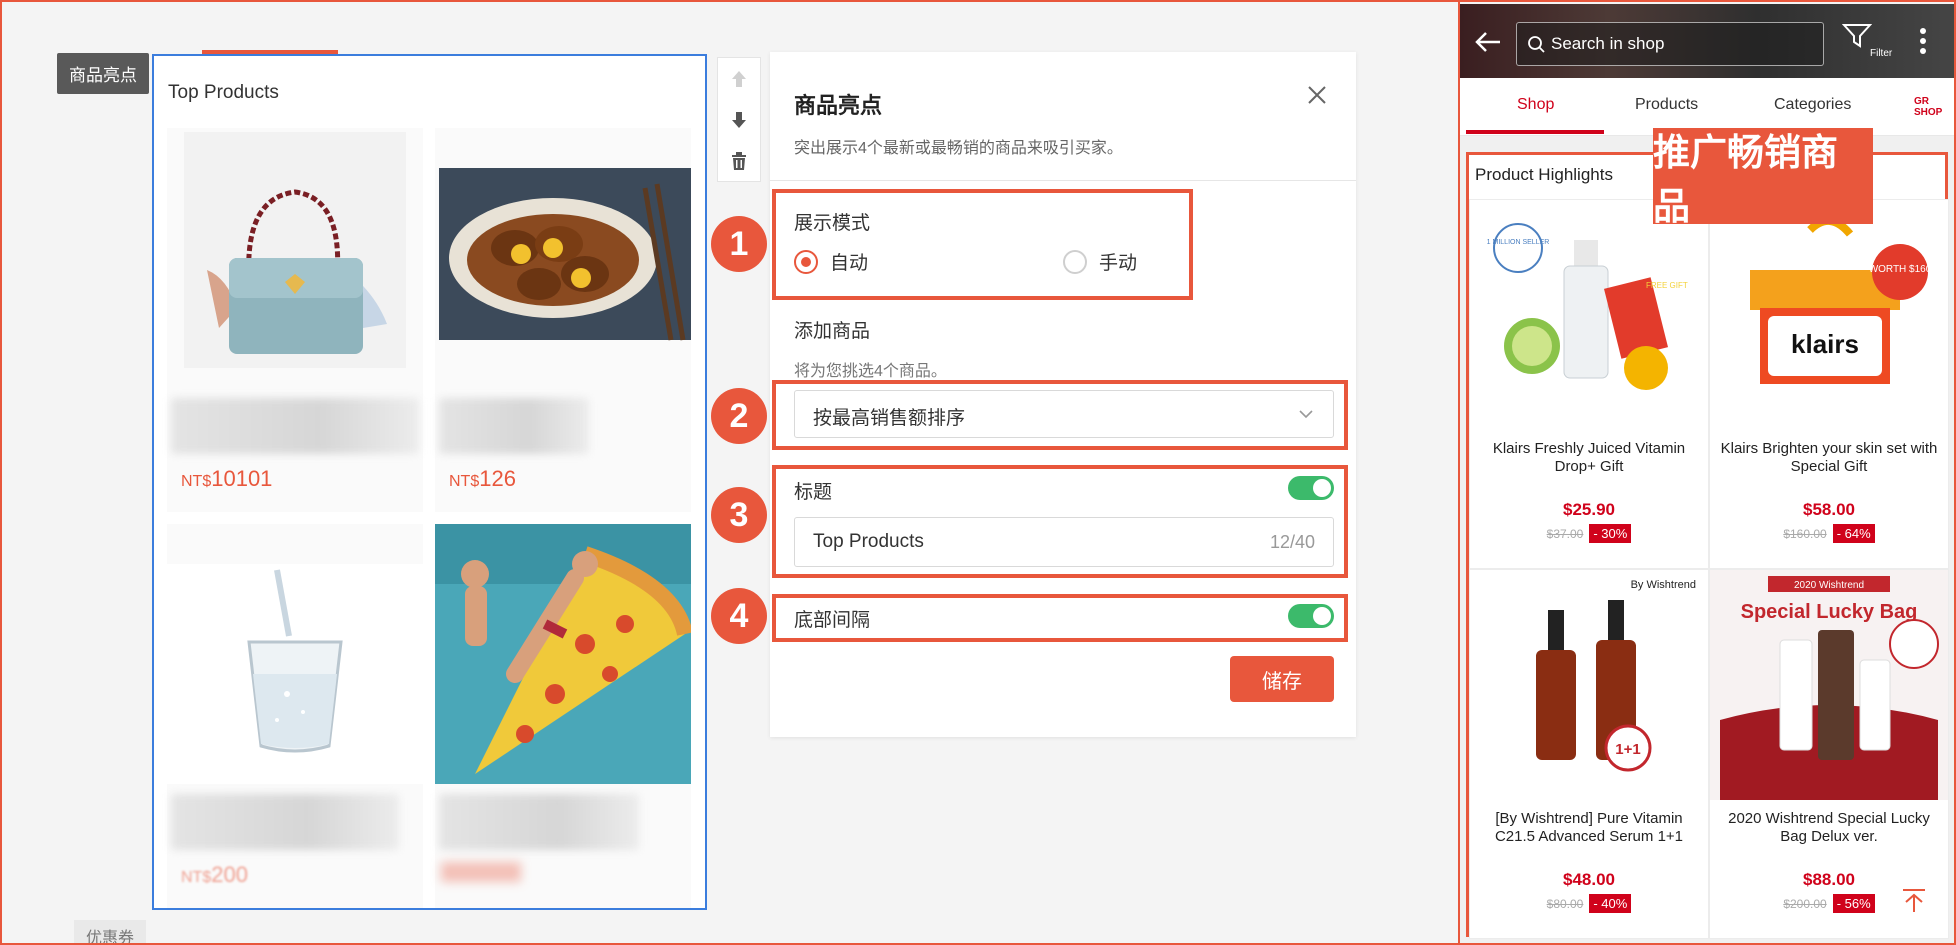 The height and width of the screenshot is (945, 1956). I want to click on annotation-number: 1, so click(739, 244).